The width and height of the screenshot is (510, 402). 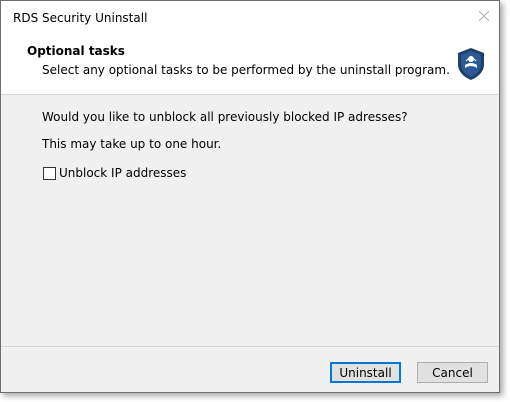 I want to click on duration-note: This may take up to one hour., so click(x=132, y=144).